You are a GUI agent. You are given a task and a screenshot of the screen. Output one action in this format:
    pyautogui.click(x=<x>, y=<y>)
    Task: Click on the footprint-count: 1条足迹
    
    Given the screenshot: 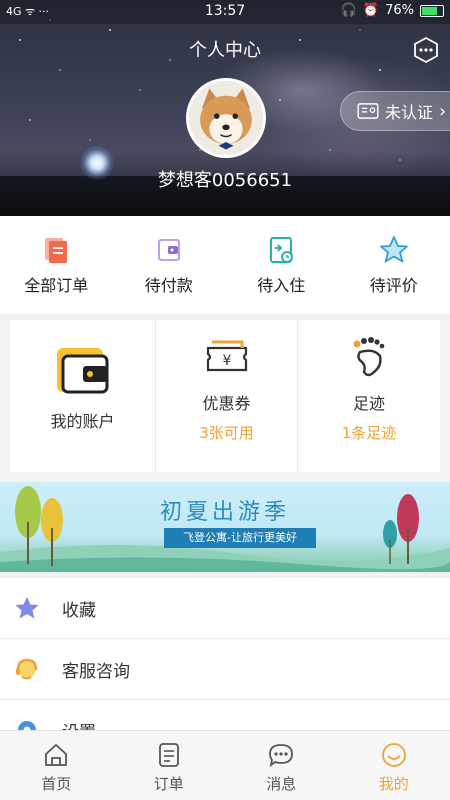 What is the action you would take?
    pyautogui.click(x=369, y=433)
    